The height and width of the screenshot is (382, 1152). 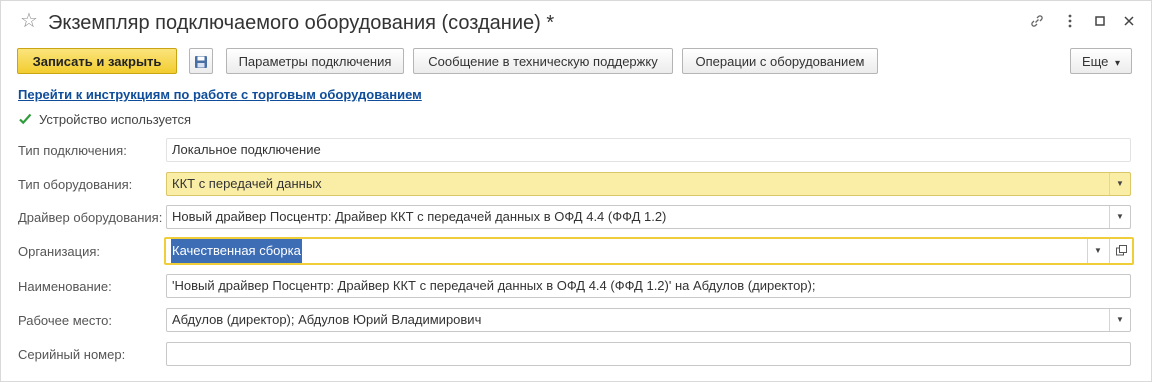 I want to click on close-icon, so click(x=1129, y=22).